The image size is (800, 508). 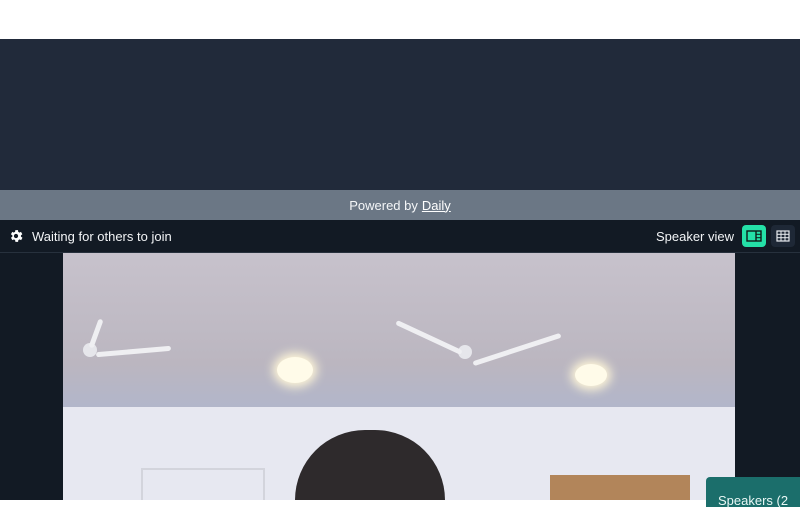 I want to click on grid-layout-icon, so click(x=783, y=236).